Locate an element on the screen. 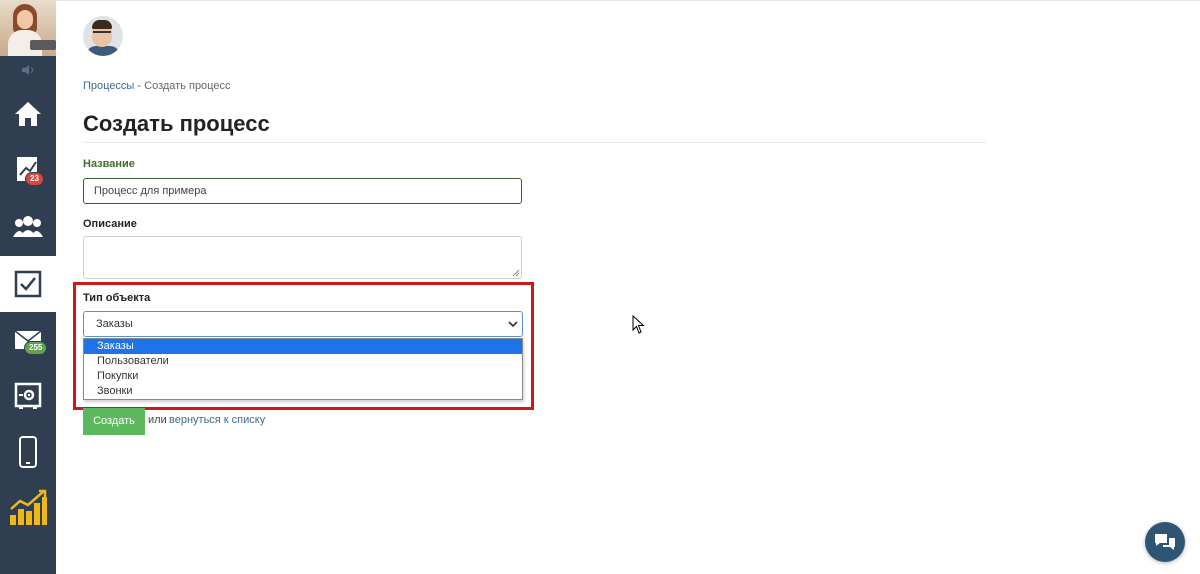 This screenshot has height=574, width=1200. name-input is located at coordinates (302, 191).